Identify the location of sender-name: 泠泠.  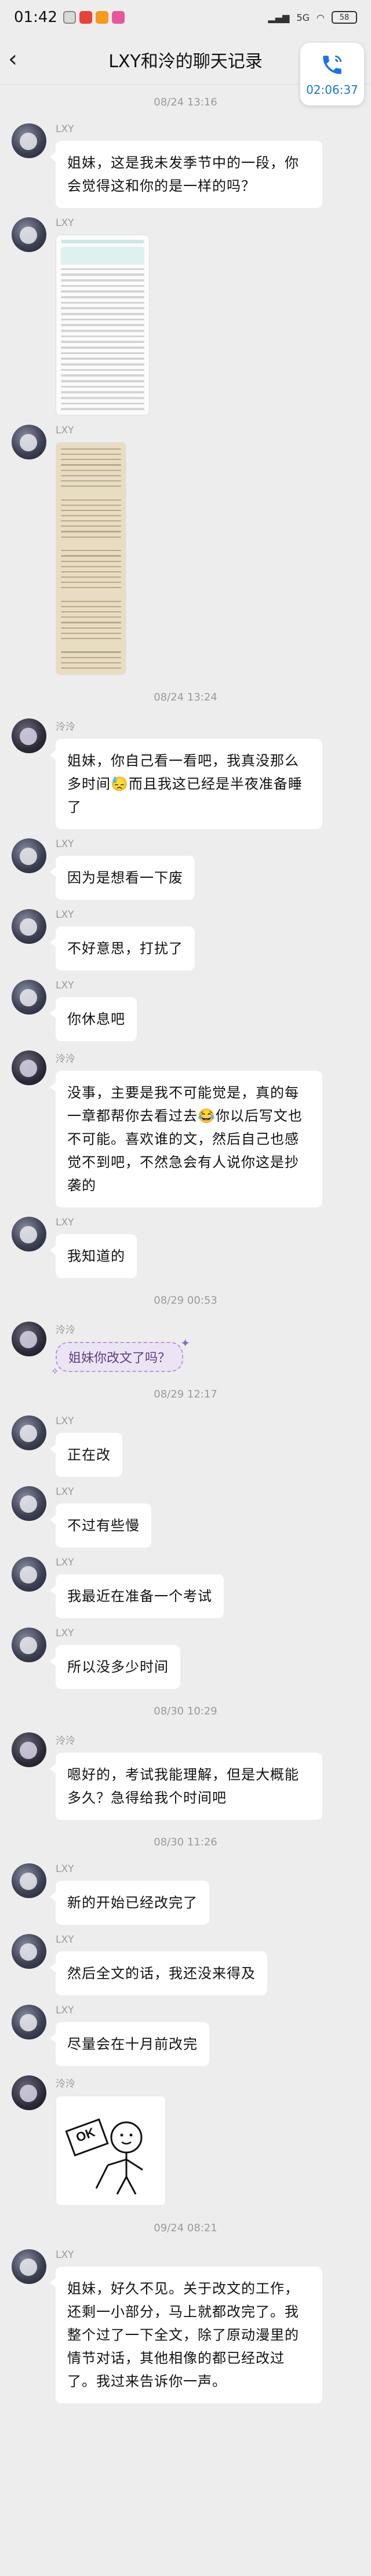
(65, 1330).